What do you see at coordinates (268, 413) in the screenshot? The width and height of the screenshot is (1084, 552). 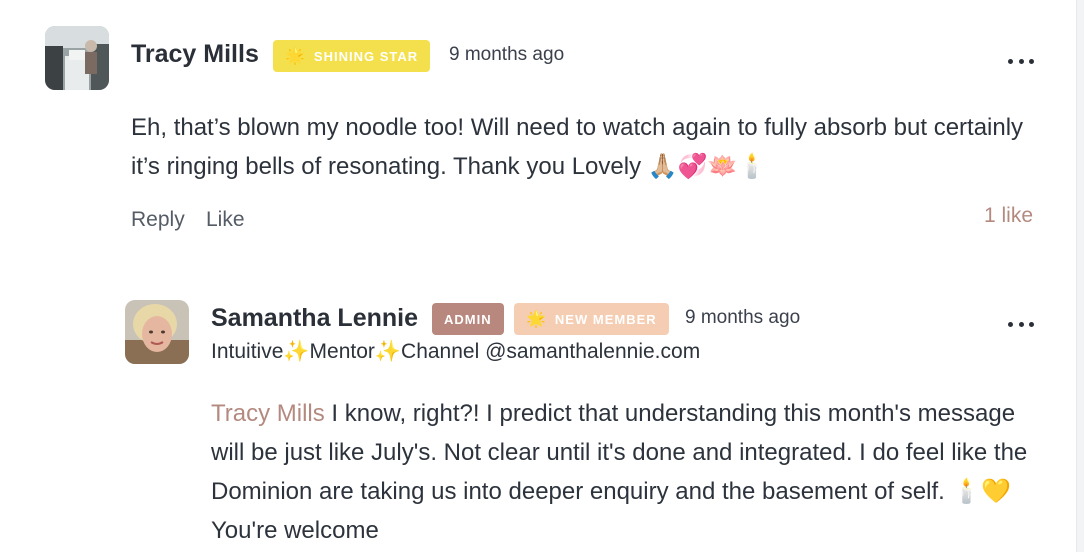 I see `mention-link: Tracy Mills` at bounding box center [268, 413].